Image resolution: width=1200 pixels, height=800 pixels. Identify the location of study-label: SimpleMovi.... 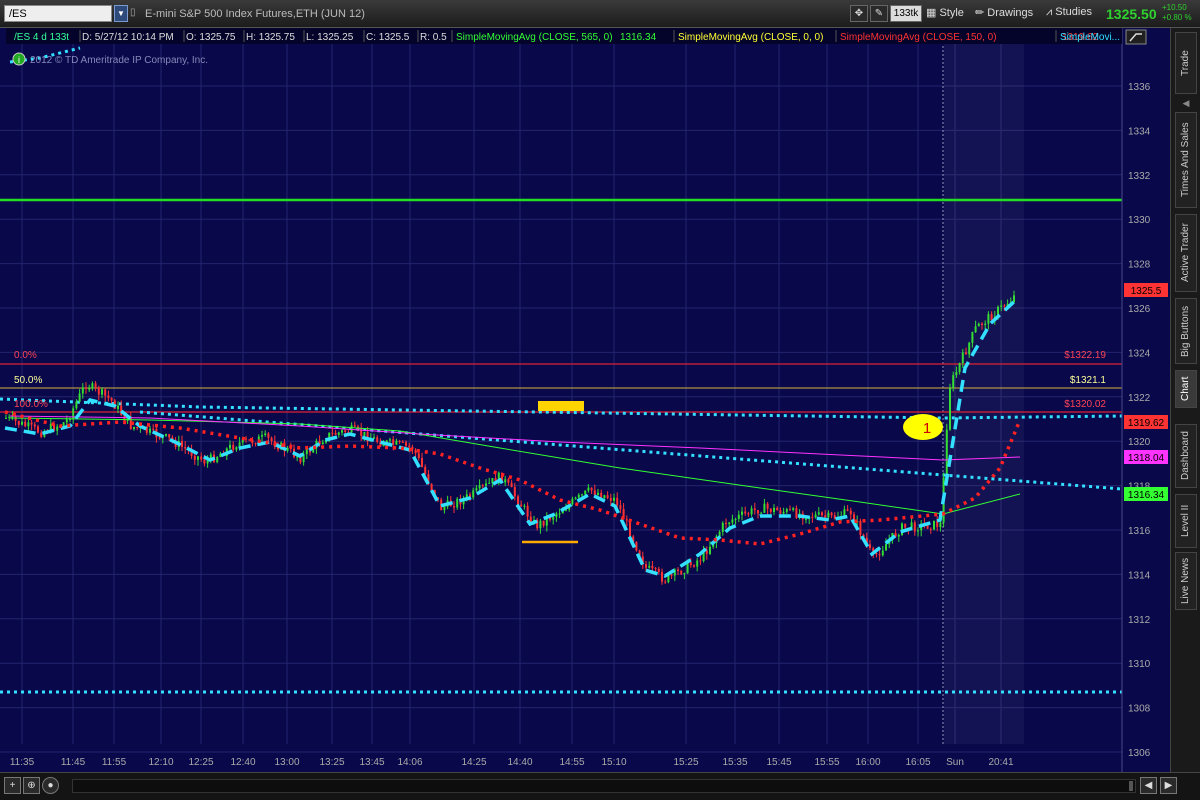
(1090, 37).